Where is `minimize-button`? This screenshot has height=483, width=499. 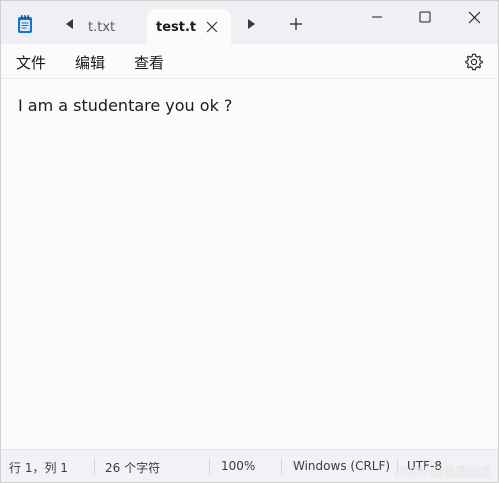
minimize-button is located at coordinates (377, 17).